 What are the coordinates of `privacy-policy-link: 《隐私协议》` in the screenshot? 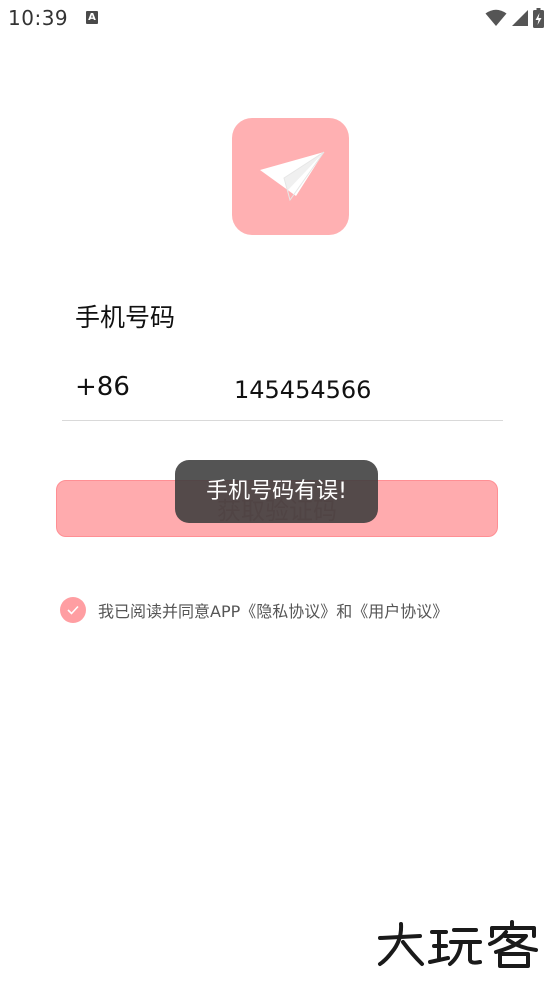 It's located at (288, 611).